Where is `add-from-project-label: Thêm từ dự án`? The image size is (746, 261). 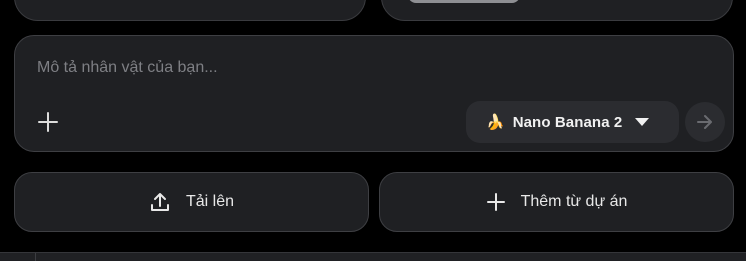 add-from-project-label: Thêm từ dự án is located at coordinates (574, 201).